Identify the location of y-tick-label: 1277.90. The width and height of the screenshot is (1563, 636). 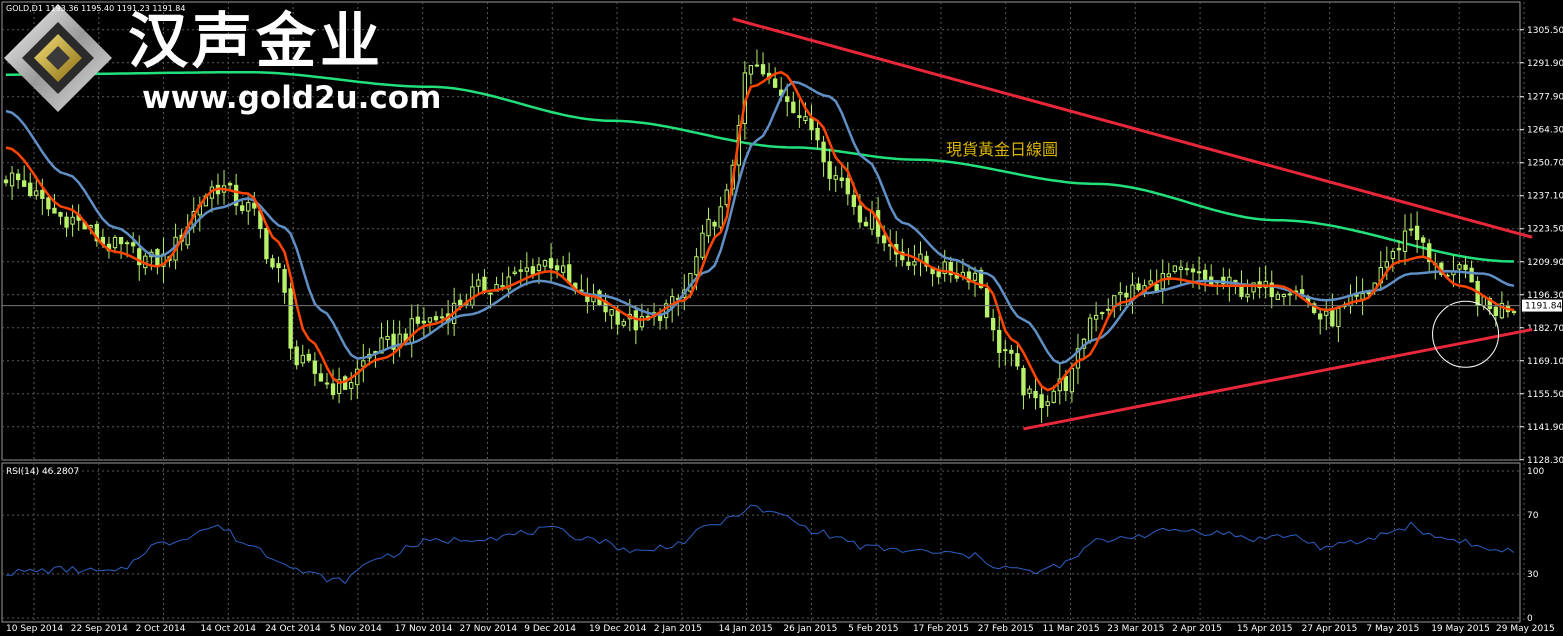
(1545, 98).